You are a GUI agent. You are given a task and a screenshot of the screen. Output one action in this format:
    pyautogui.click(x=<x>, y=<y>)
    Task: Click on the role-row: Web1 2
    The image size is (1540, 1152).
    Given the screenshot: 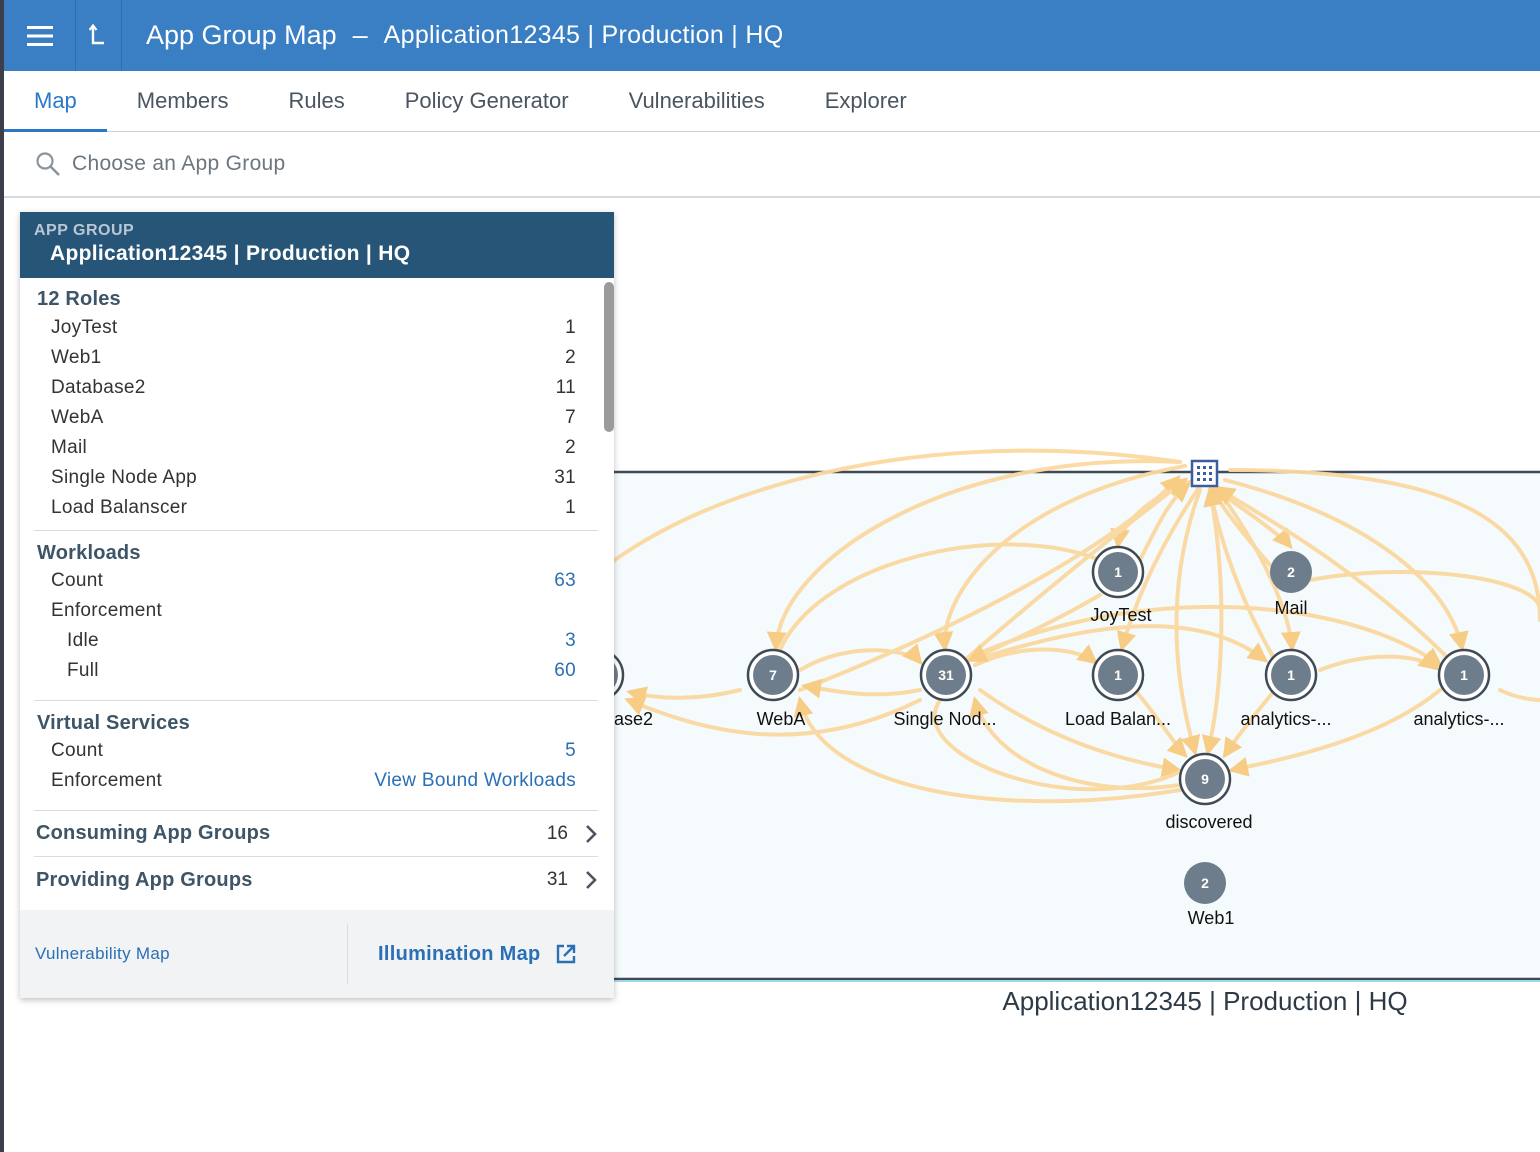 What is the action you would take?
    pyautogui.click(x=316, y=358)
    